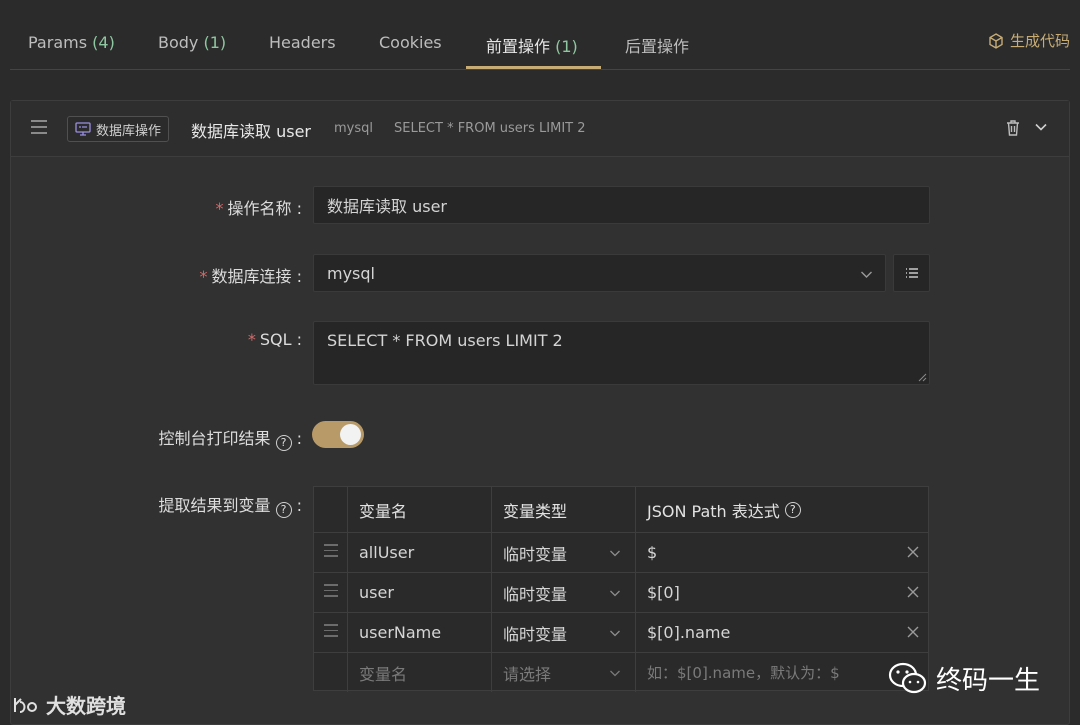 Image resolution: width=1080 pixels, height=725 pixels. I want to click on watermark-left-text: 大数跨境, so click(86, 706).